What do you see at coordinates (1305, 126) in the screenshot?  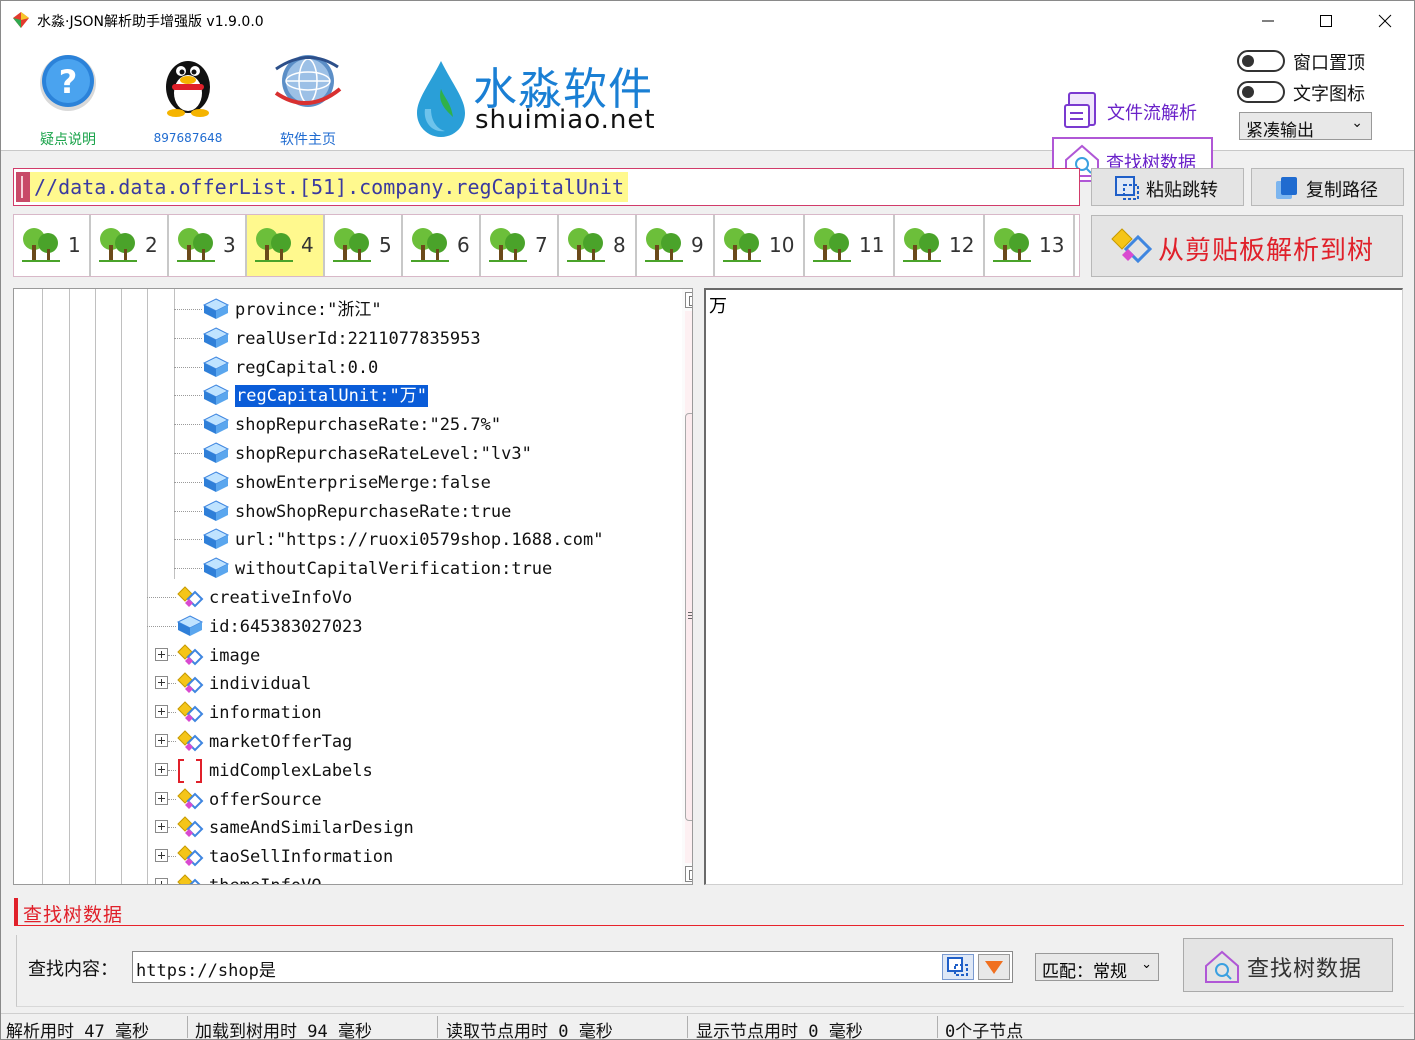 I see `output-mode-select: 紧凑输出 ⌄` at bounding box center [1305, 126].